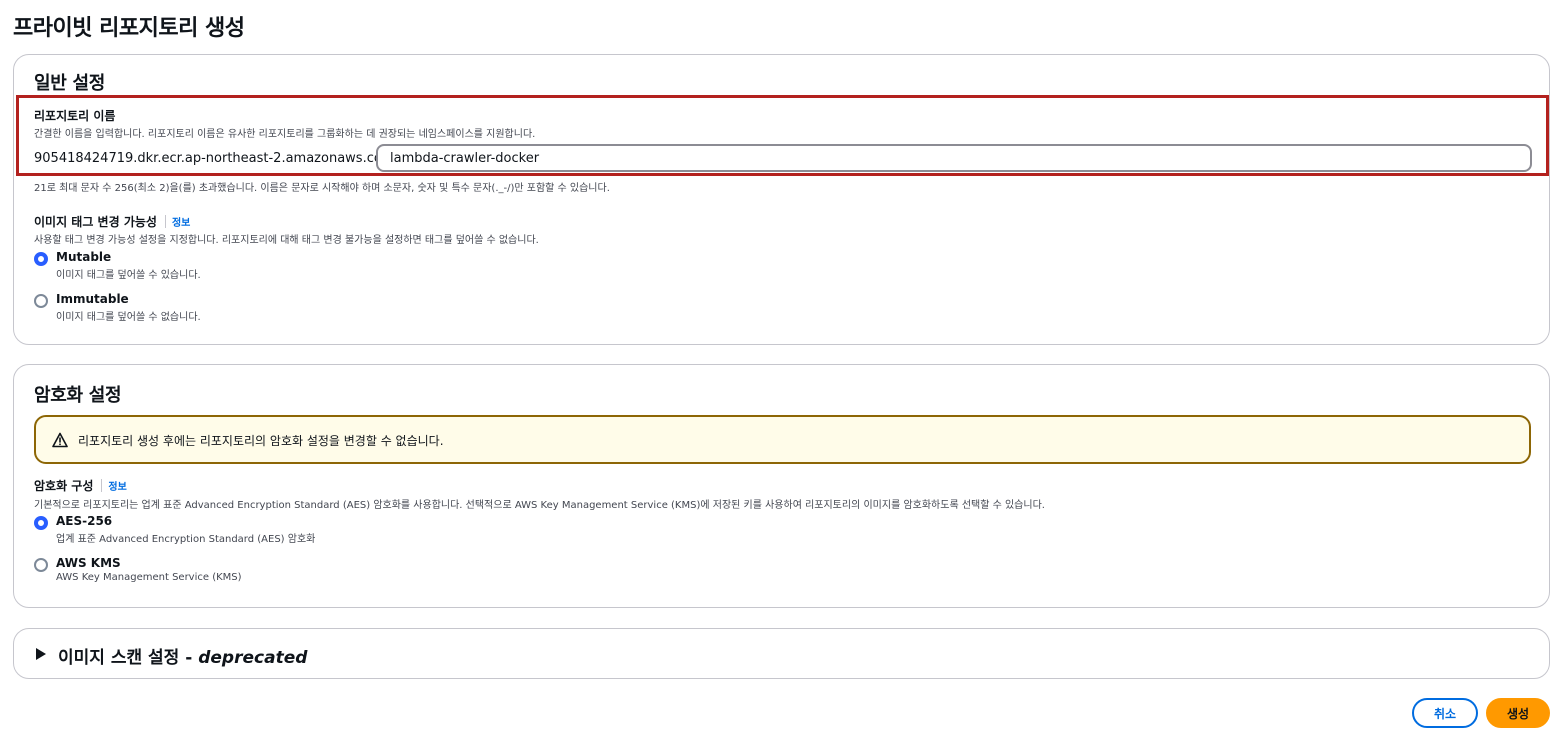  What do you see at coordinates (129, 28) in the screenshot?
I see `page-title: 프라이빗 리포지토리 생성` at bounding box center [129, 28].